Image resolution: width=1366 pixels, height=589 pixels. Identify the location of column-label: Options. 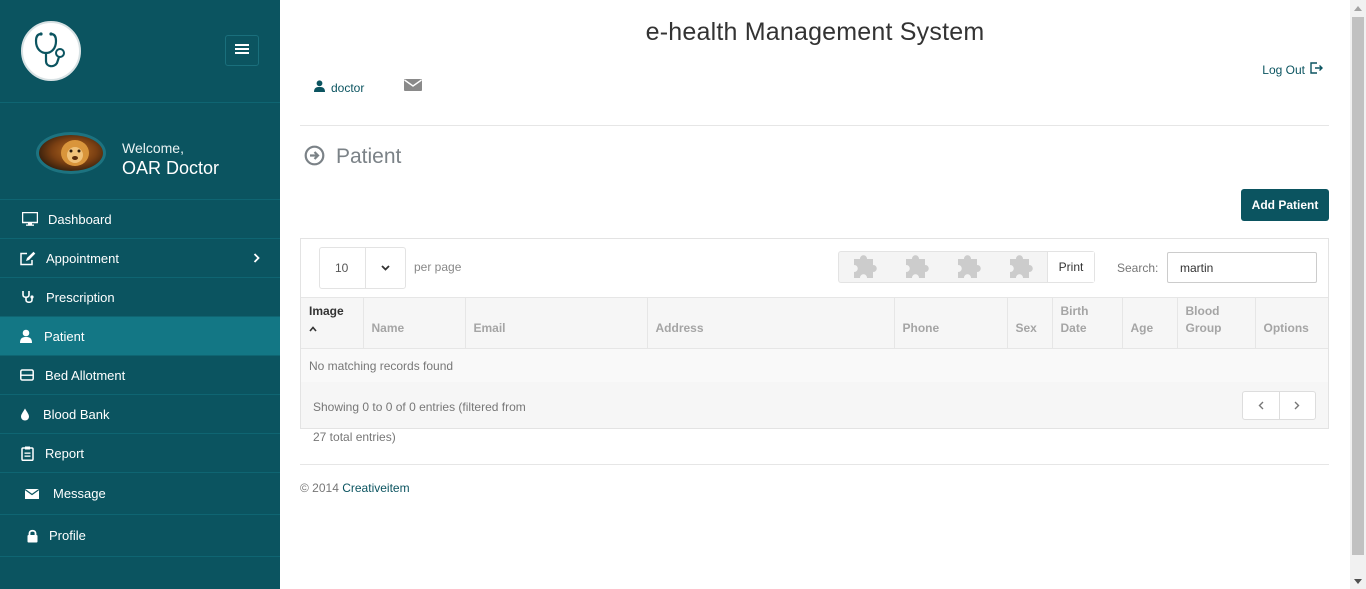
(1286, 328).